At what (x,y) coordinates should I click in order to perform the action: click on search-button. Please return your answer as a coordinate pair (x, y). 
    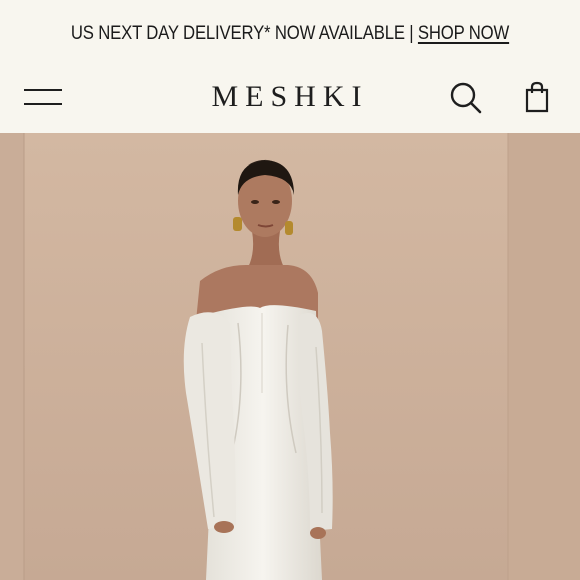
    Looking at the image, I should click on (465, 97).